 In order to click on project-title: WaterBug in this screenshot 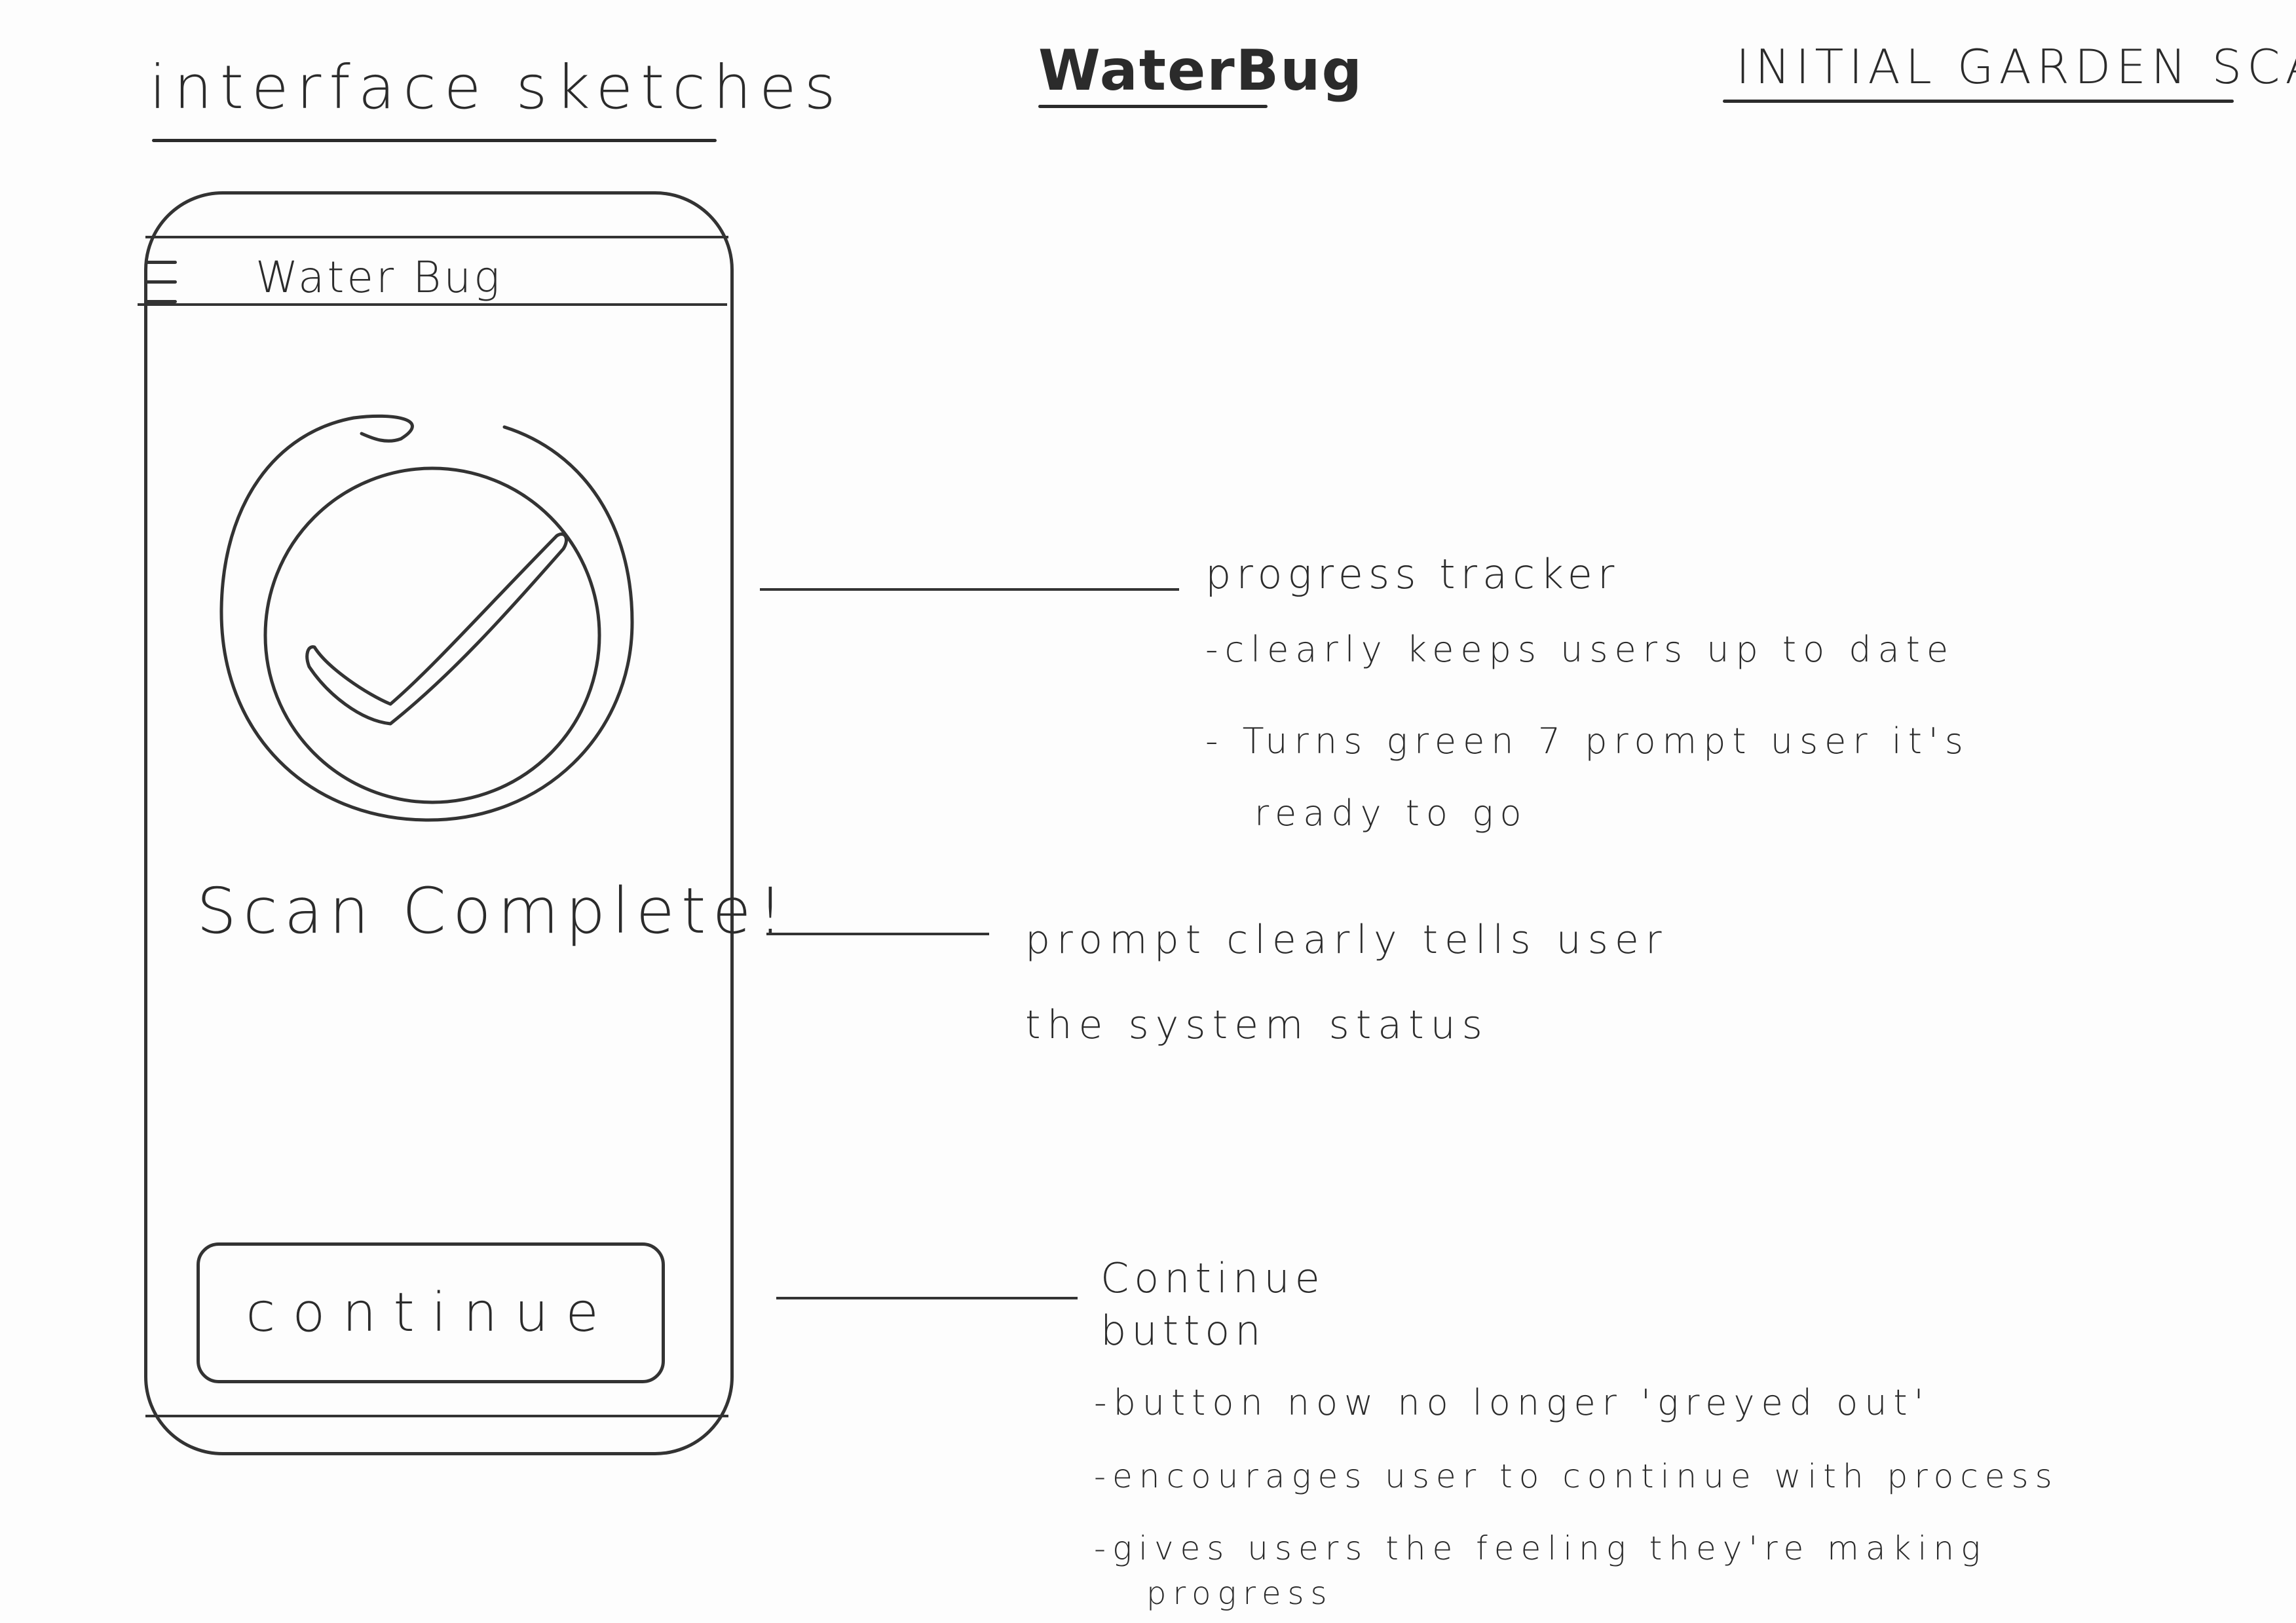, I will do `click(1201, 70)`.